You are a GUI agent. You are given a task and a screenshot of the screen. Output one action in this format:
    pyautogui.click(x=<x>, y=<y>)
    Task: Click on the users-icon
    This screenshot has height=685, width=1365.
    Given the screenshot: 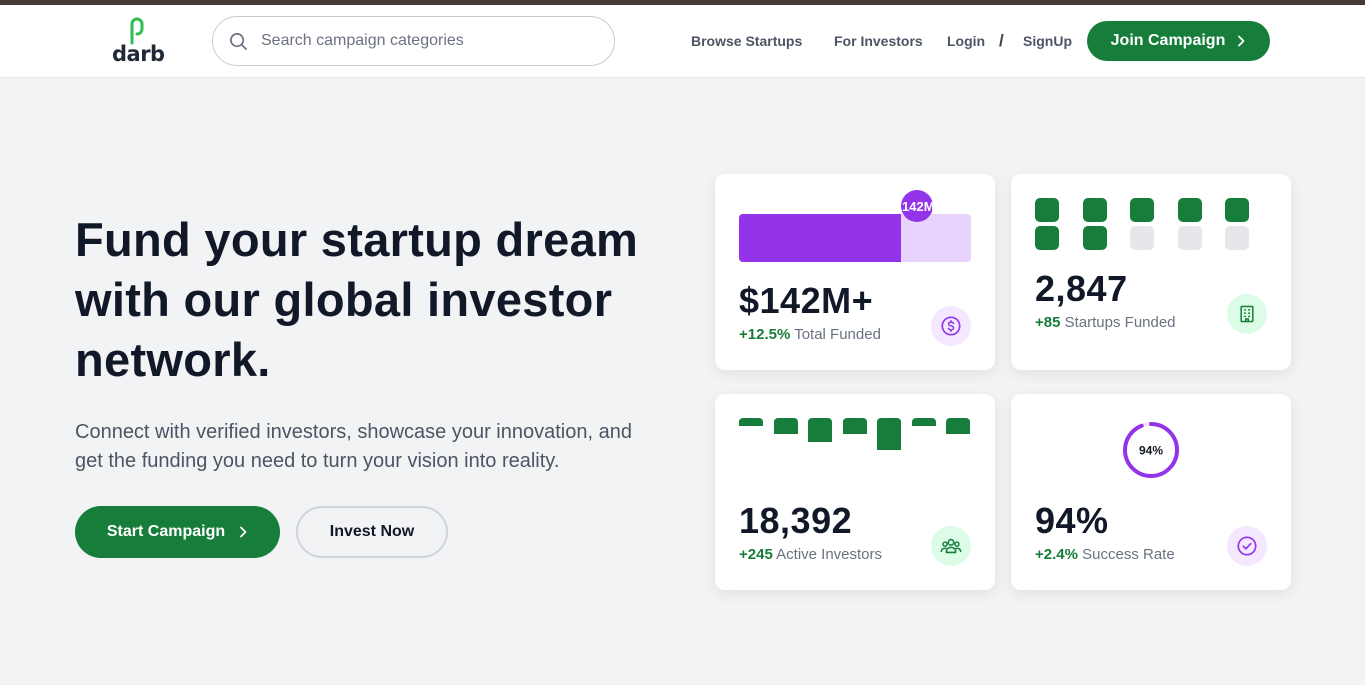 What is the action you would take?
    pyautogui.click(x=951, y=546)
    